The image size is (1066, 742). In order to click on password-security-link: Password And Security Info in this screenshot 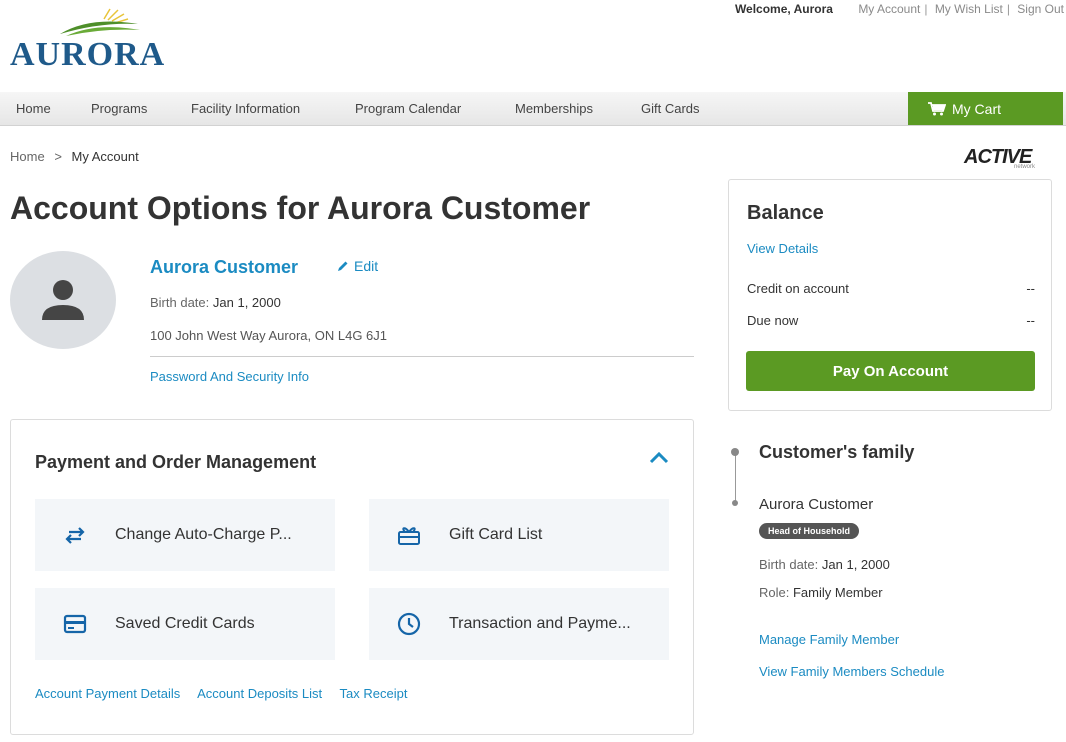, I will do `click(229, 376)`.